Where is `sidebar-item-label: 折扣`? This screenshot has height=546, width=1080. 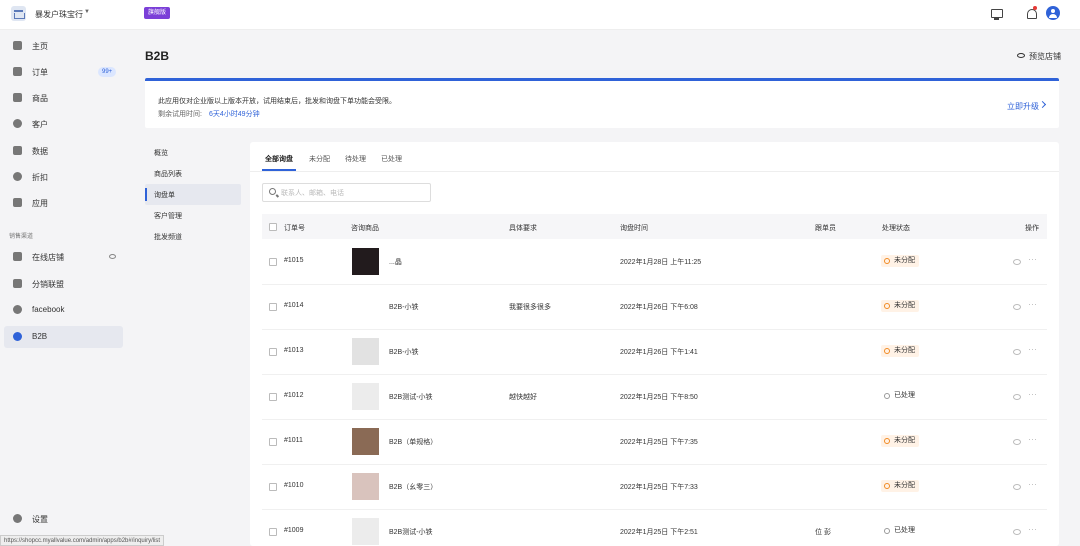 sidebar-item-label: 折扣 is located at coordinates (40, 177).